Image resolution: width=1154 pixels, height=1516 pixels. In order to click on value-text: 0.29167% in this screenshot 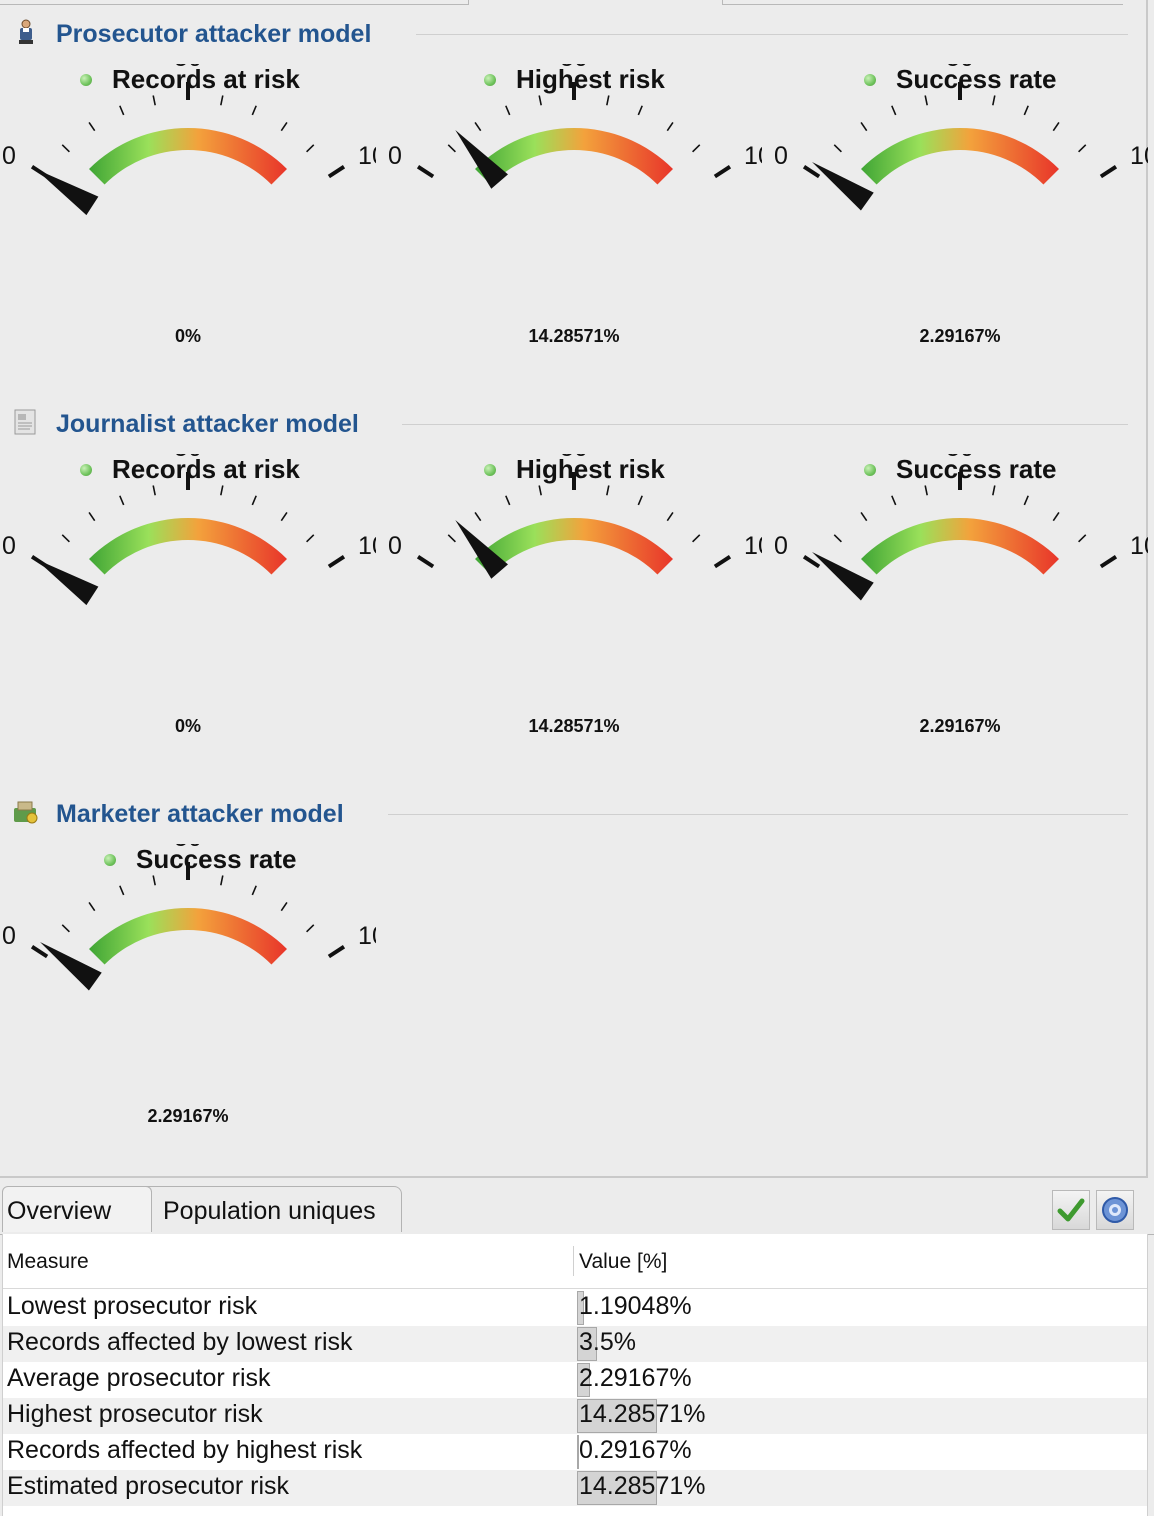, I will do `click(635, 1450)`.